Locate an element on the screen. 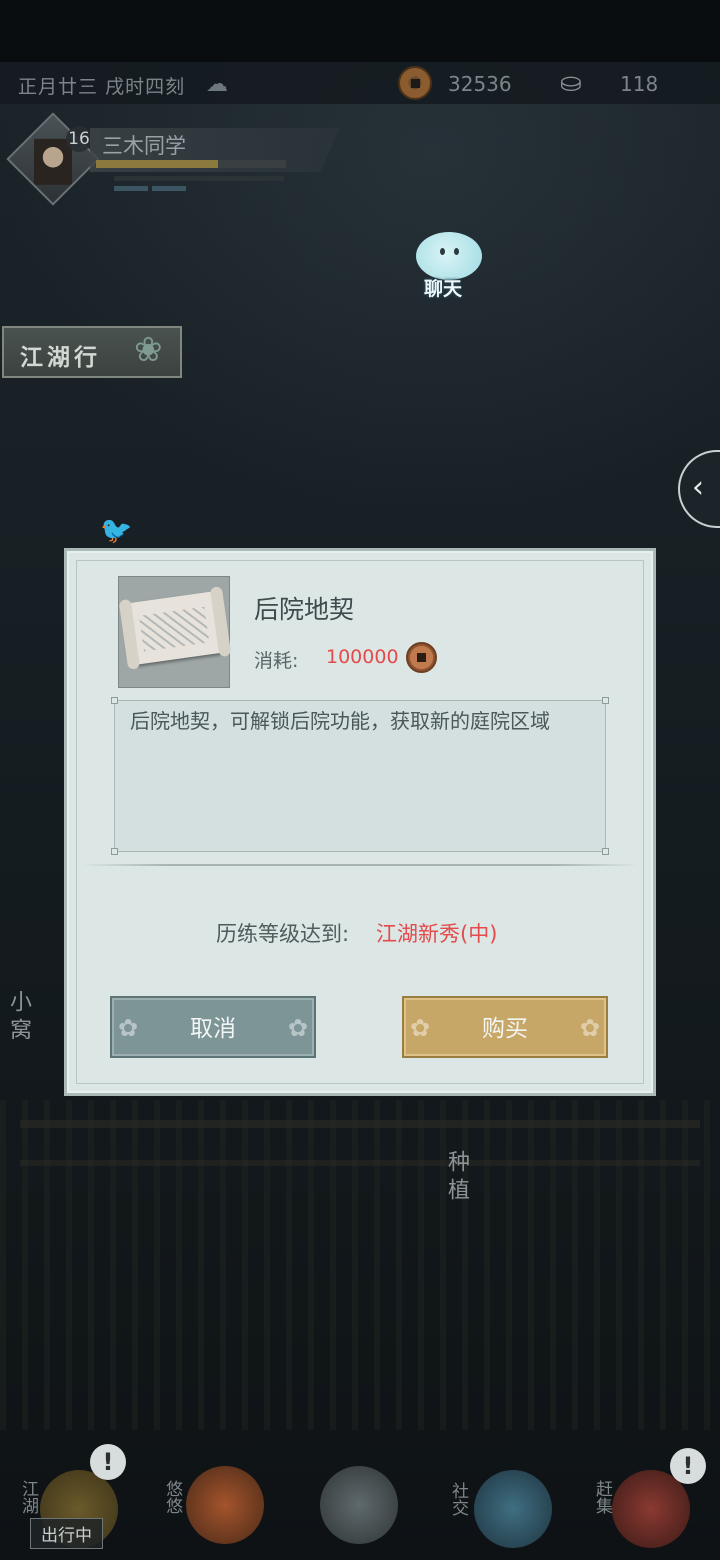  nav-social-label: 社交 is located at coordinates (458, 1499).